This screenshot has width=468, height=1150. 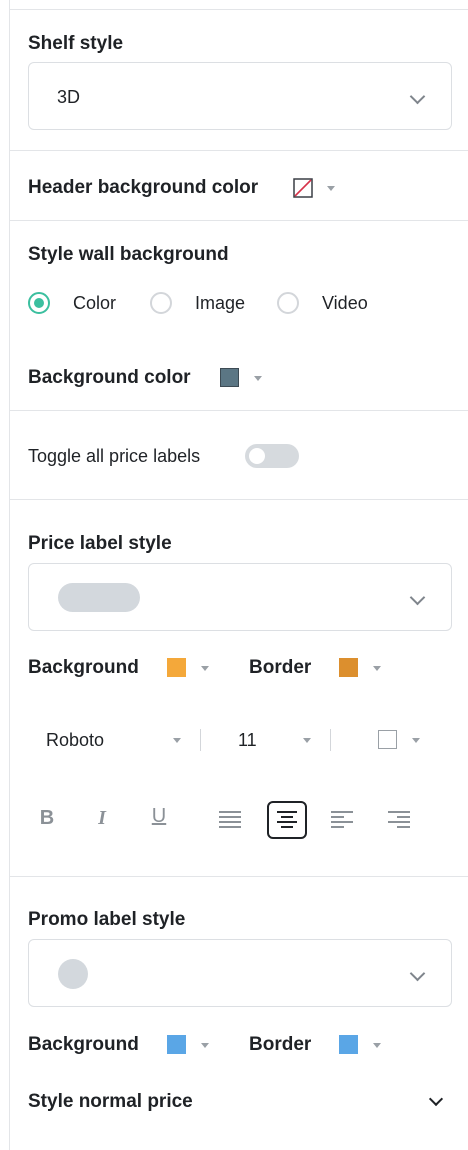 What do you see at coordinates (109, 377) in the screenshot?
I see `background-color-label: Background color` at bounding box center [109, 377].